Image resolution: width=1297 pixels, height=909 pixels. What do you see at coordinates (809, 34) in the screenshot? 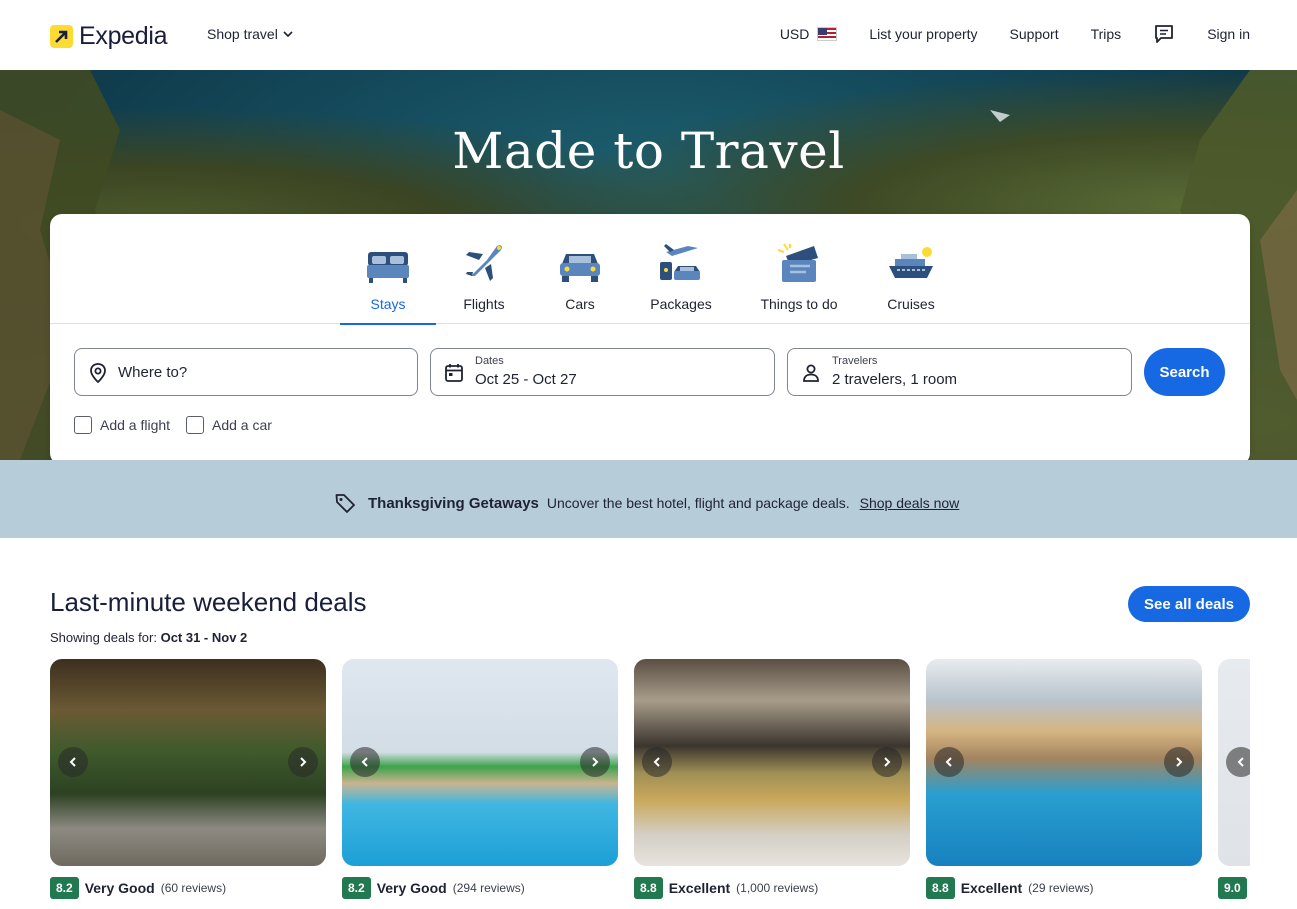
I see `currency-selector: USD` at bounding box center [809, 34].